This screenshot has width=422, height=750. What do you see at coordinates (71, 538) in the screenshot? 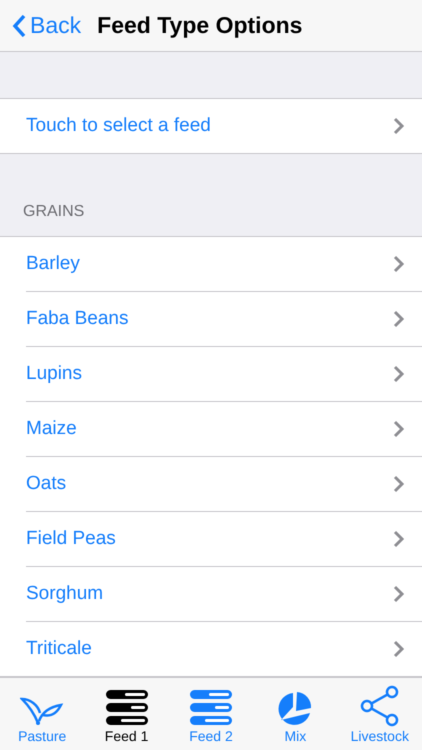
I see `row-label: Field Peas` at bounding box center [71, 538].